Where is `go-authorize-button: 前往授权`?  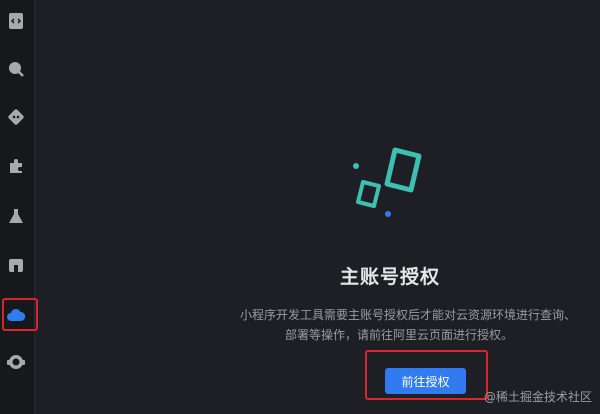 go-authorize-button: 前往授权 is located at coordinates (425, 381).